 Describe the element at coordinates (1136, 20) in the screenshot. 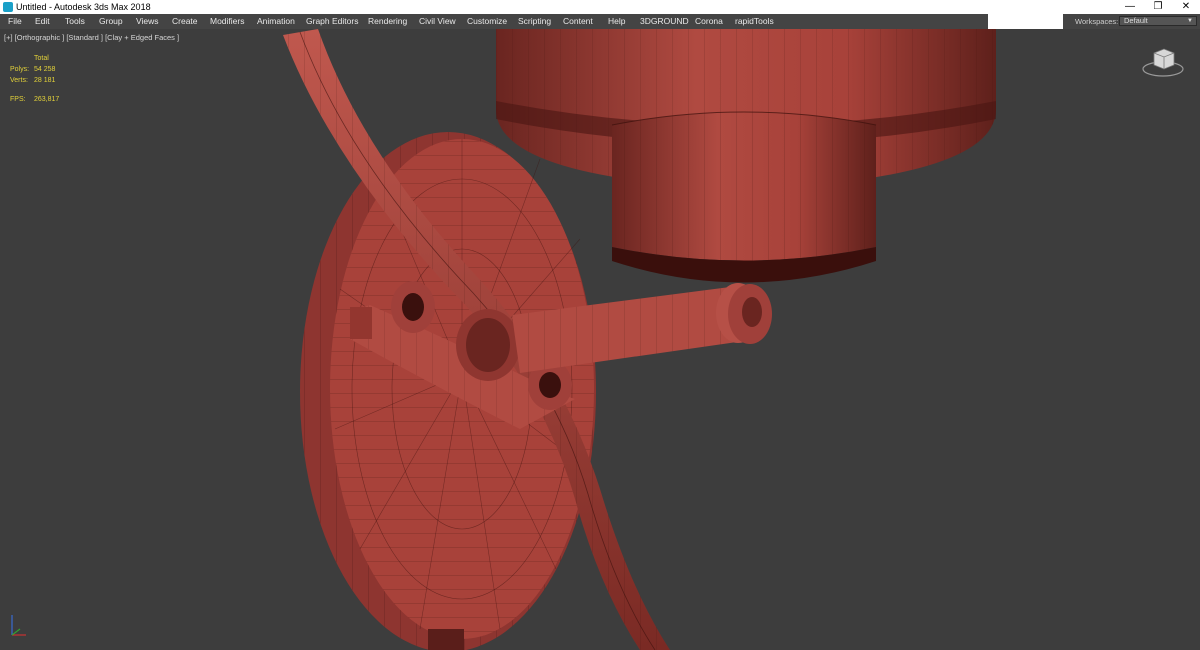

I see `workspaces-value: Default` at that location.